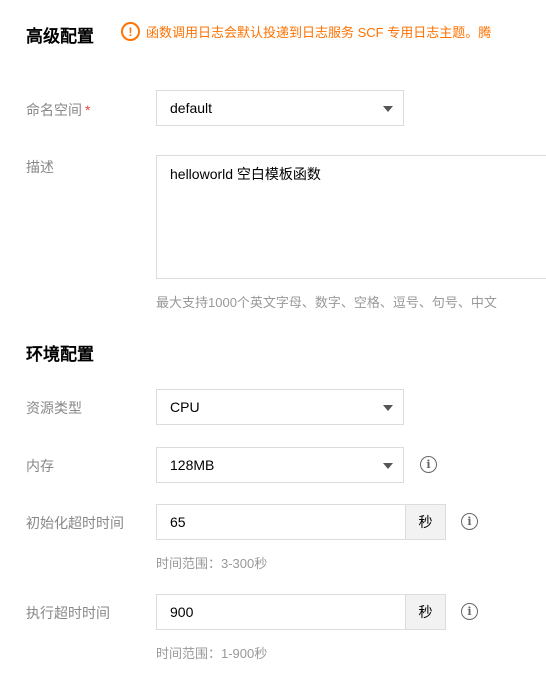  I want to click on memory-select-value: 128MB, so click(192, 465).